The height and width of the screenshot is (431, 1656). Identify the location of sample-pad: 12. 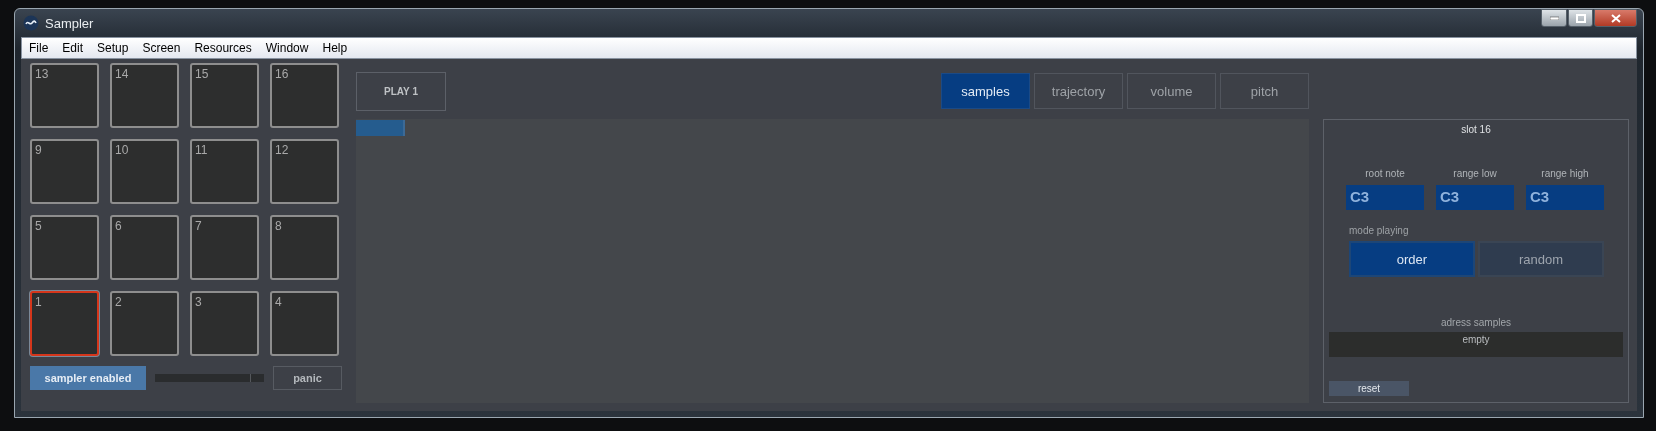
(304, 171).